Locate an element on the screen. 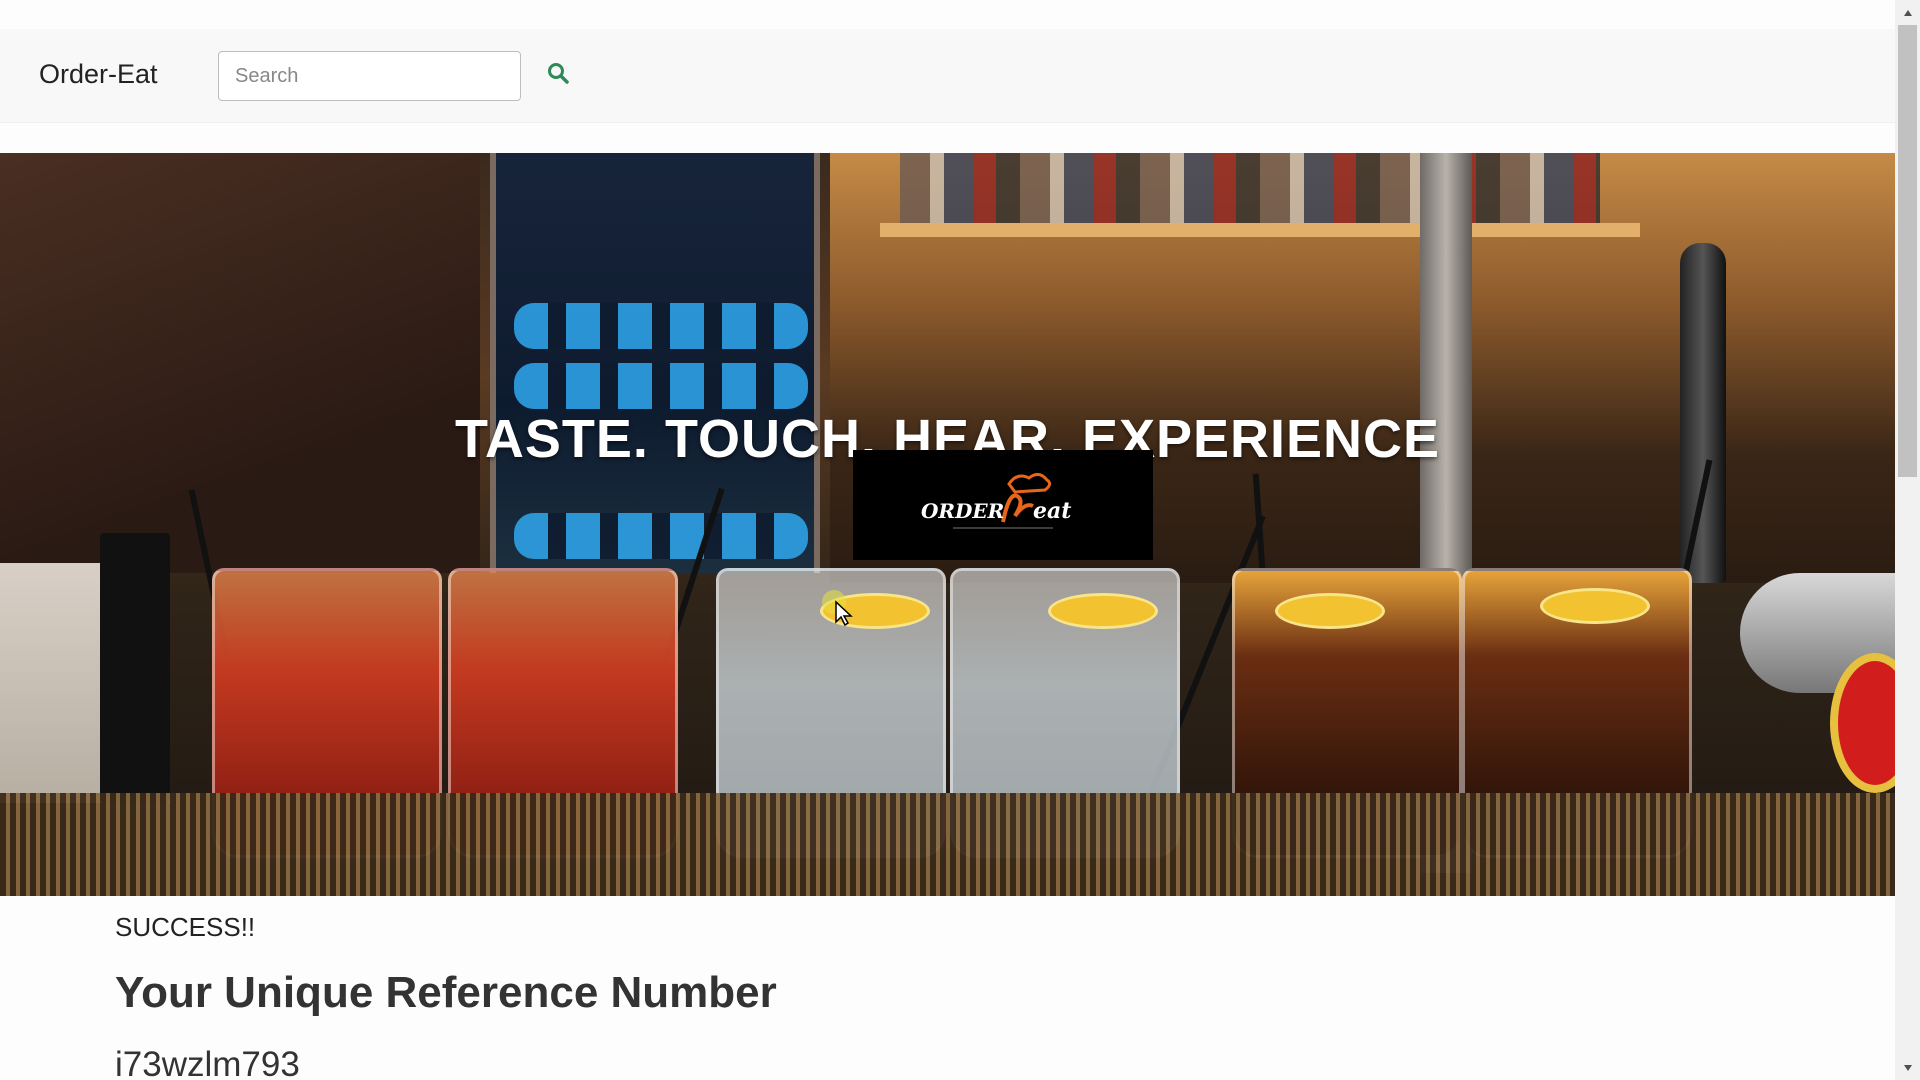  scroll-down-arrow-icon is located at coordinates (1907, 1067).